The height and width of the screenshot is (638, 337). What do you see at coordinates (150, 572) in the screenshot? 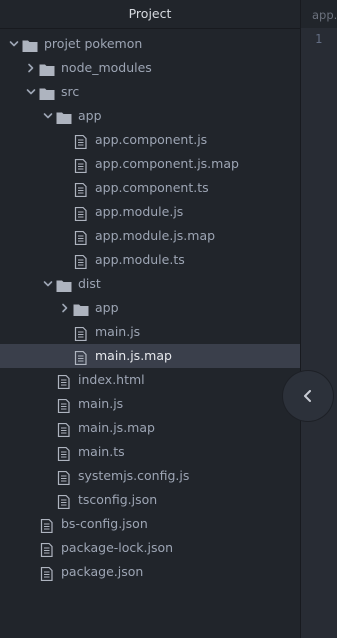
I see `tree-file: package.json` at bounding box center [150, 572].